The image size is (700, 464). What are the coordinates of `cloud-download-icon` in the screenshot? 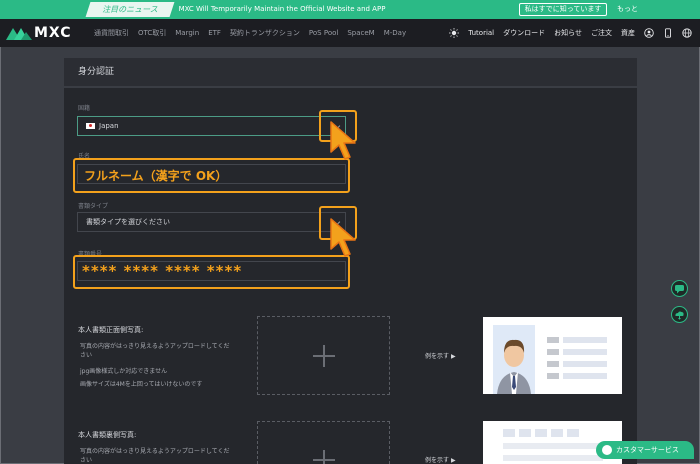 It's located at (679, 315).